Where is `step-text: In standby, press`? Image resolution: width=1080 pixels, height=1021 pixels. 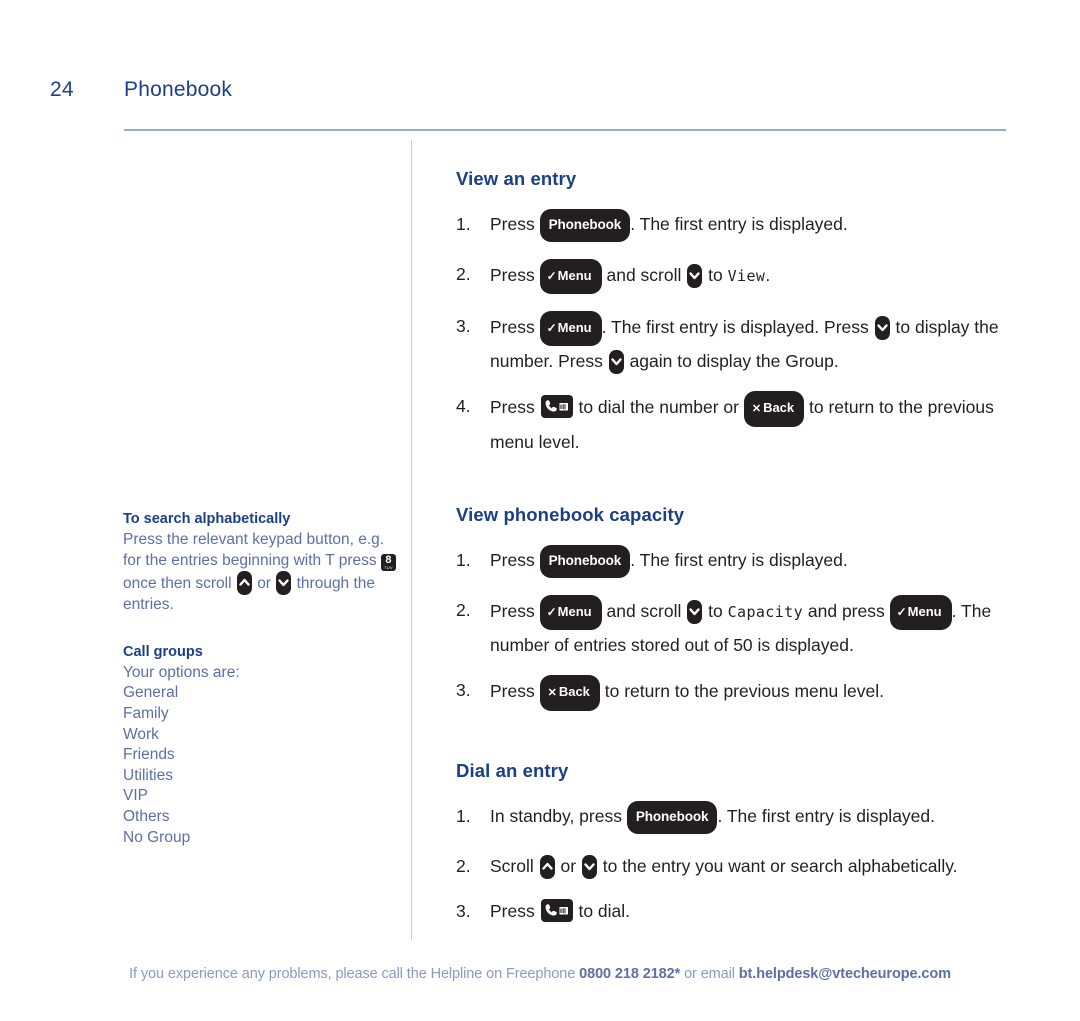
step-text: In standby, press is located at coordinates (558, 816).